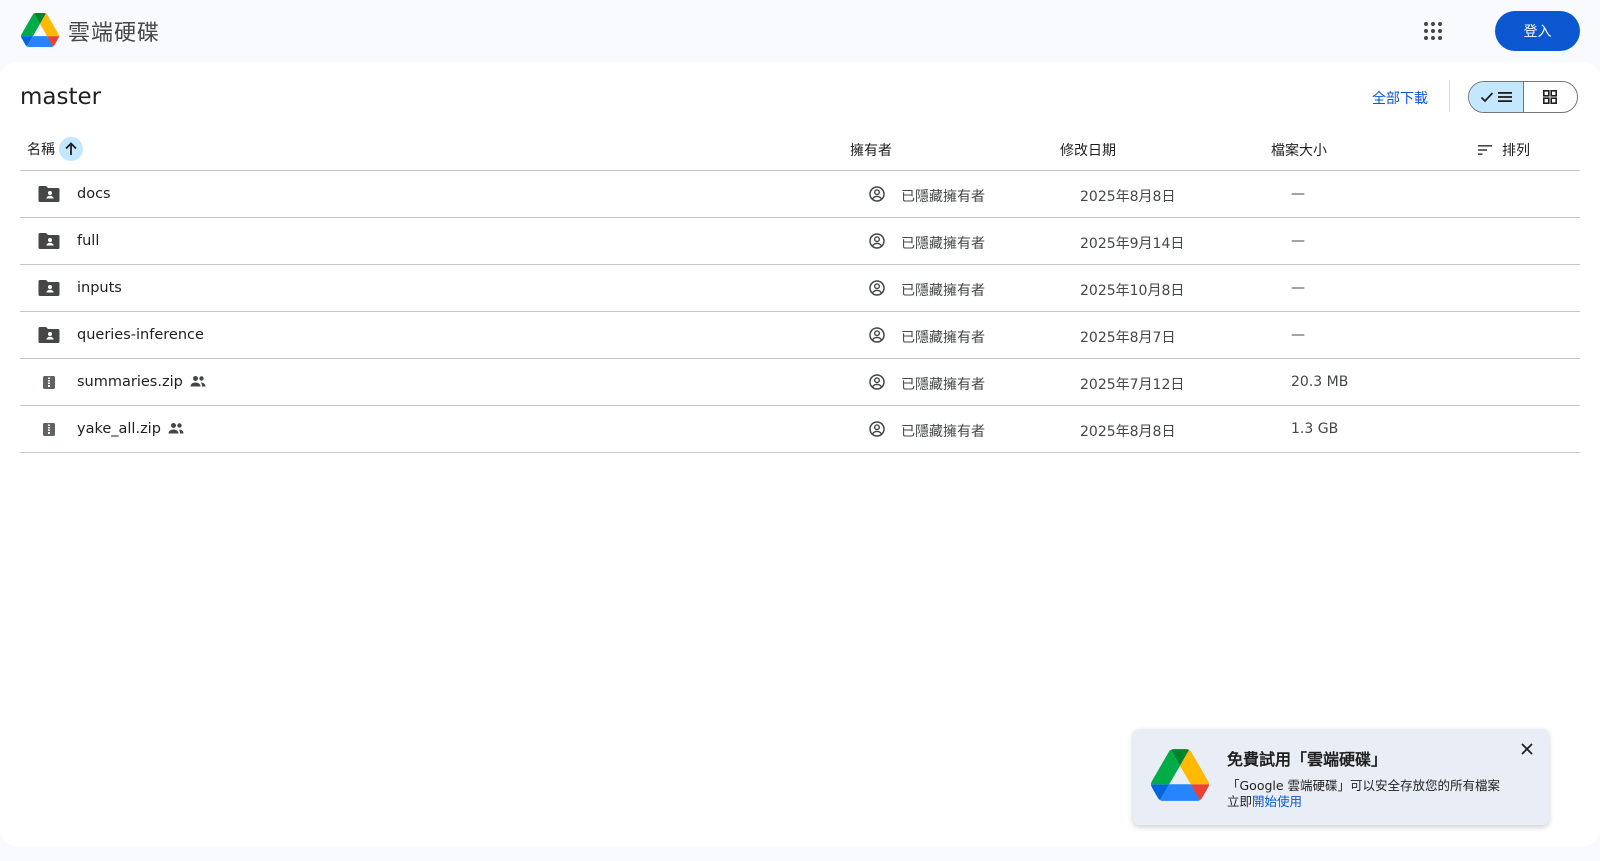 This screenshot has width=1600, height=861. Describe the element at coordinates (1527, 749) in the screenshot. I see `close-icon` at that location.